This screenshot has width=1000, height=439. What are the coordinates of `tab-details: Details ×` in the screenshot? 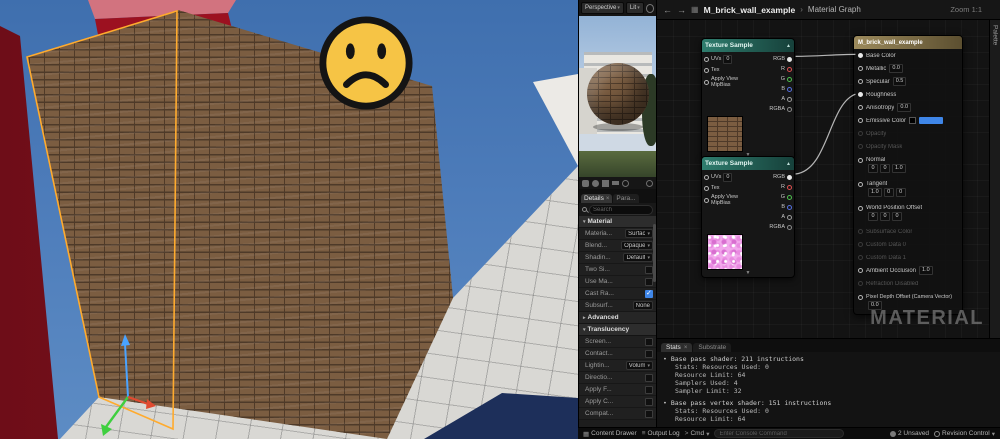 It's located at (597, 198).